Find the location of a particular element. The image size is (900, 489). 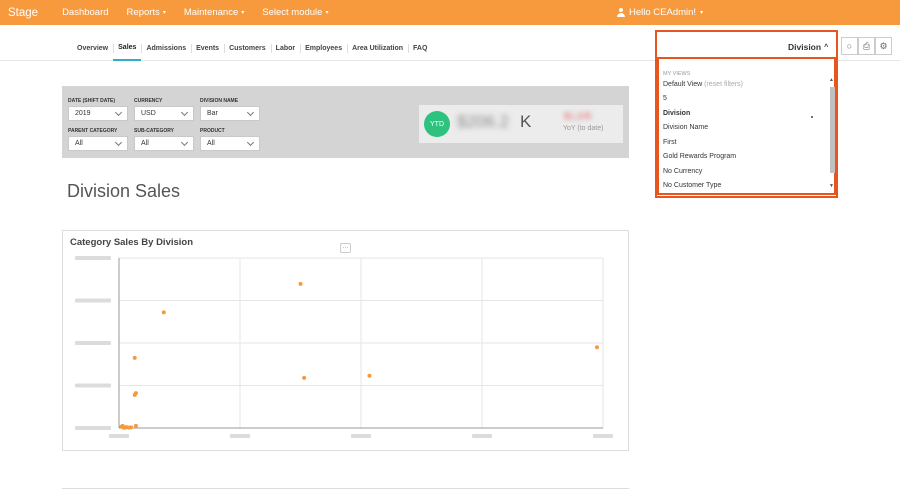

print-icon: ⎙ is located at coordinates (866, 45).